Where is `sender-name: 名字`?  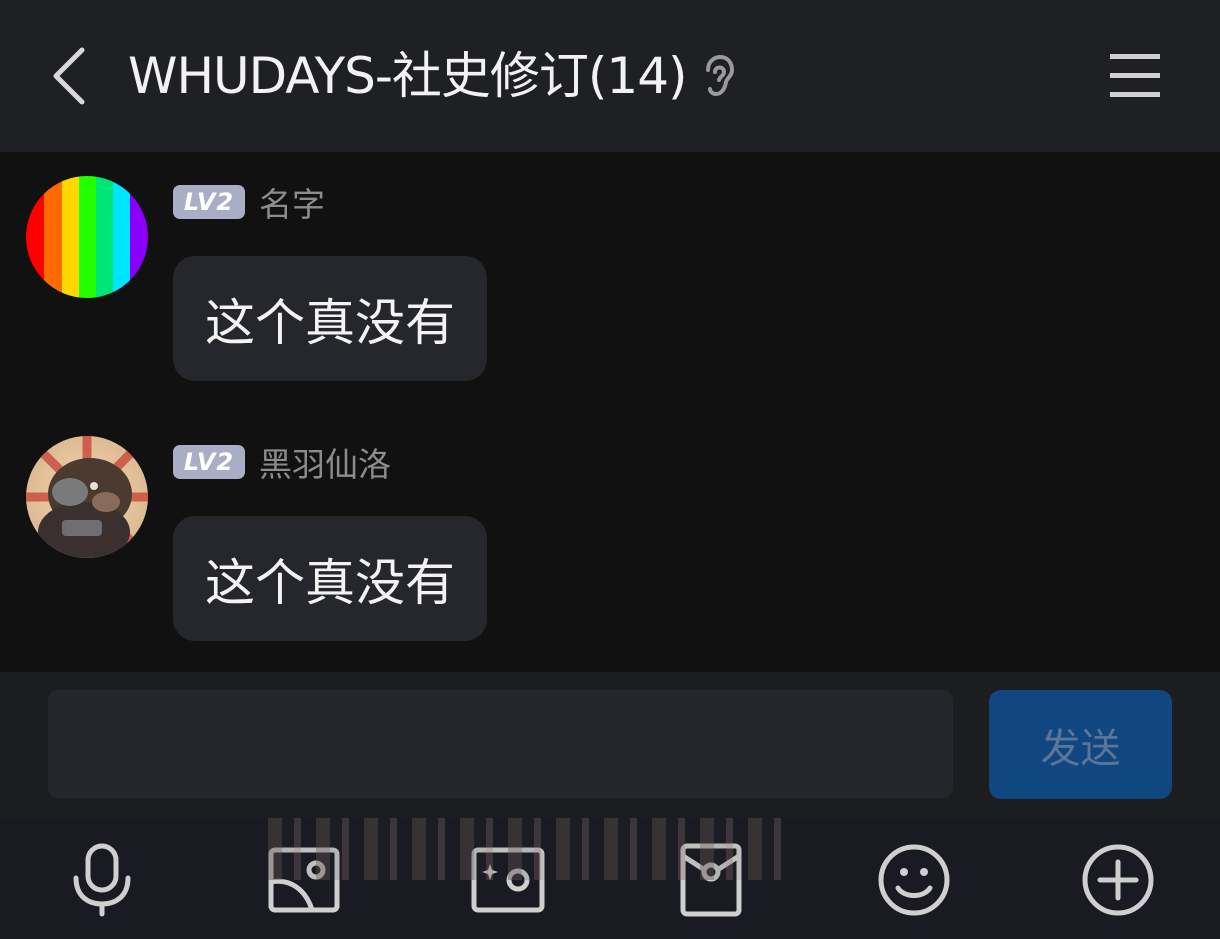
sender-name: 名字 is located at coordinates (292, 202).